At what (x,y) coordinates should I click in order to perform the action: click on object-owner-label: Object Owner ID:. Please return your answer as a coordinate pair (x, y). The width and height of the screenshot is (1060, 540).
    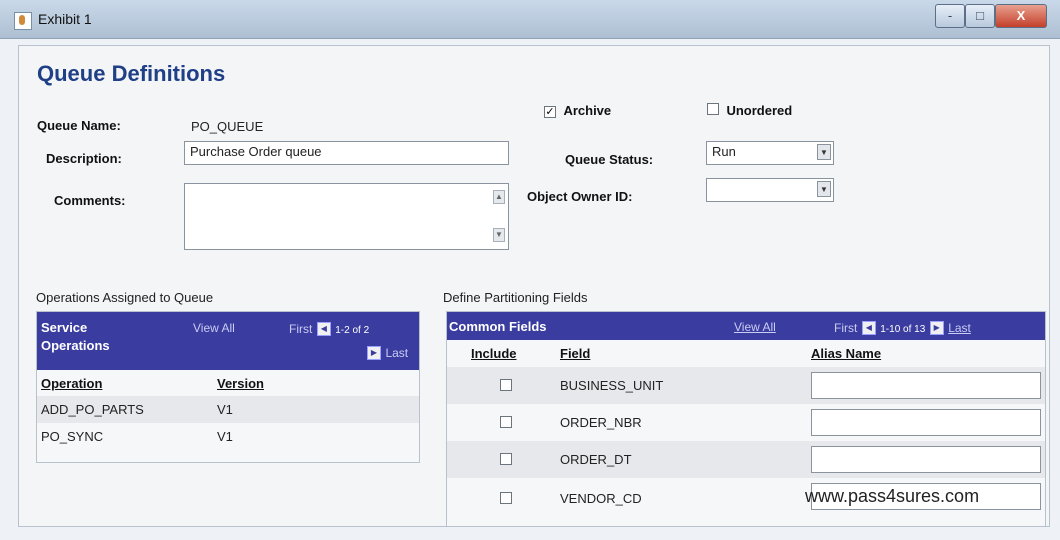
    Looking at the image, I should click on (580, 196).